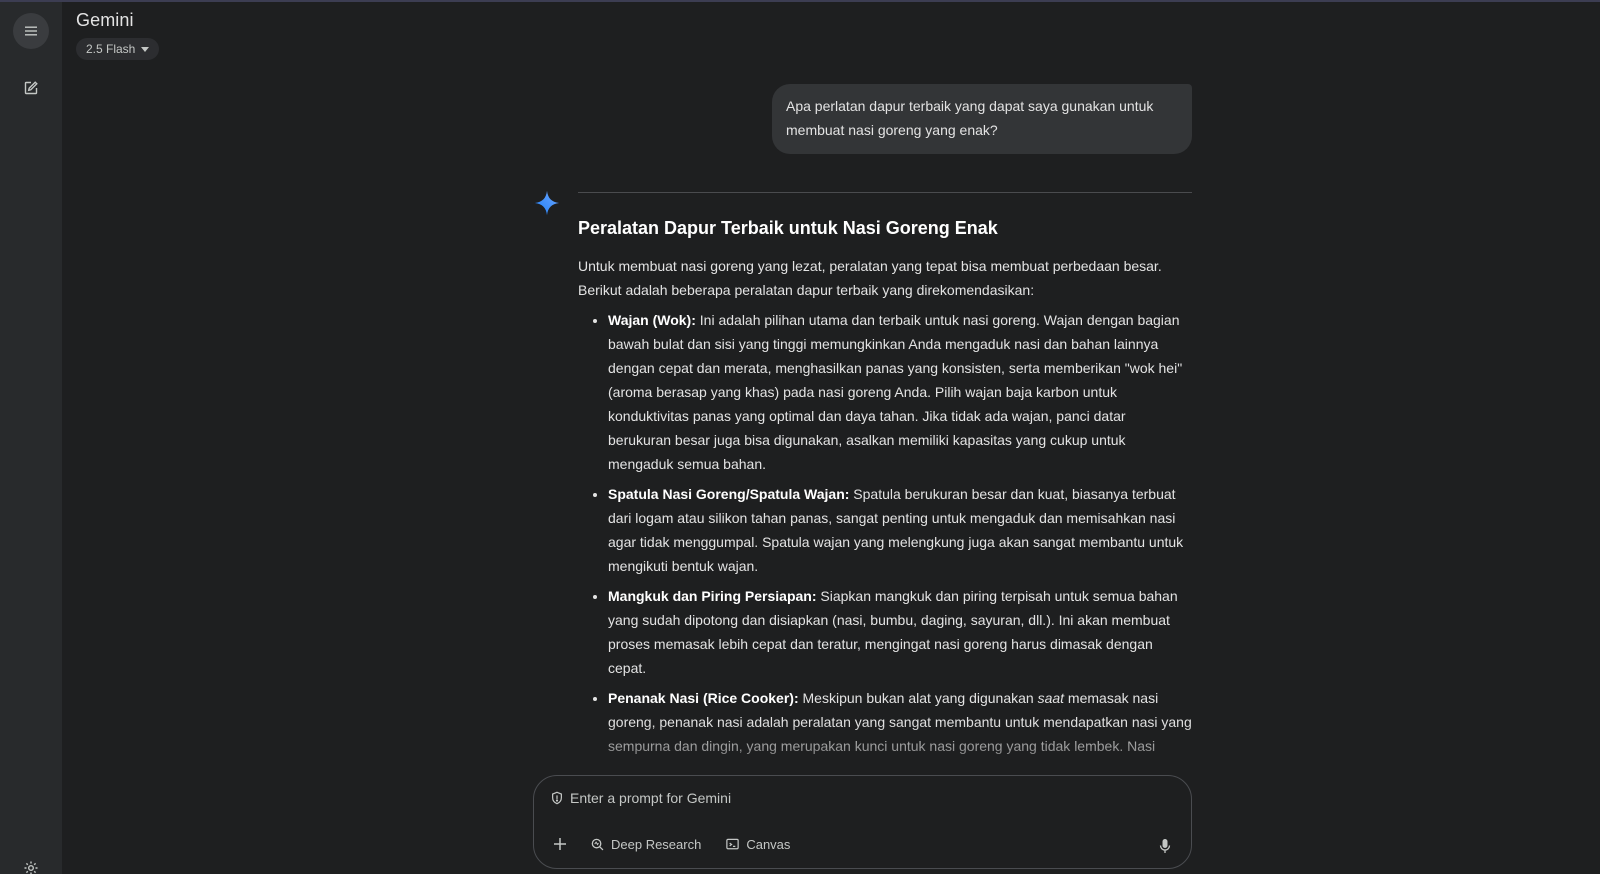  I want to click on deep-research-icon, so click(597, 844).